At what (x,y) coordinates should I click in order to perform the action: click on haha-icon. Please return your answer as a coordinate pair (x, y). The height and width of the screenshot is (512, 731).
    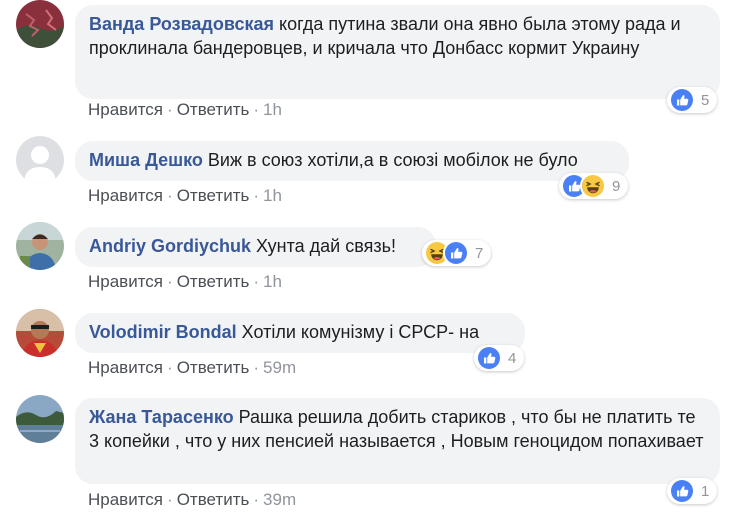
    Looking at the image, I should click on (593, 186).